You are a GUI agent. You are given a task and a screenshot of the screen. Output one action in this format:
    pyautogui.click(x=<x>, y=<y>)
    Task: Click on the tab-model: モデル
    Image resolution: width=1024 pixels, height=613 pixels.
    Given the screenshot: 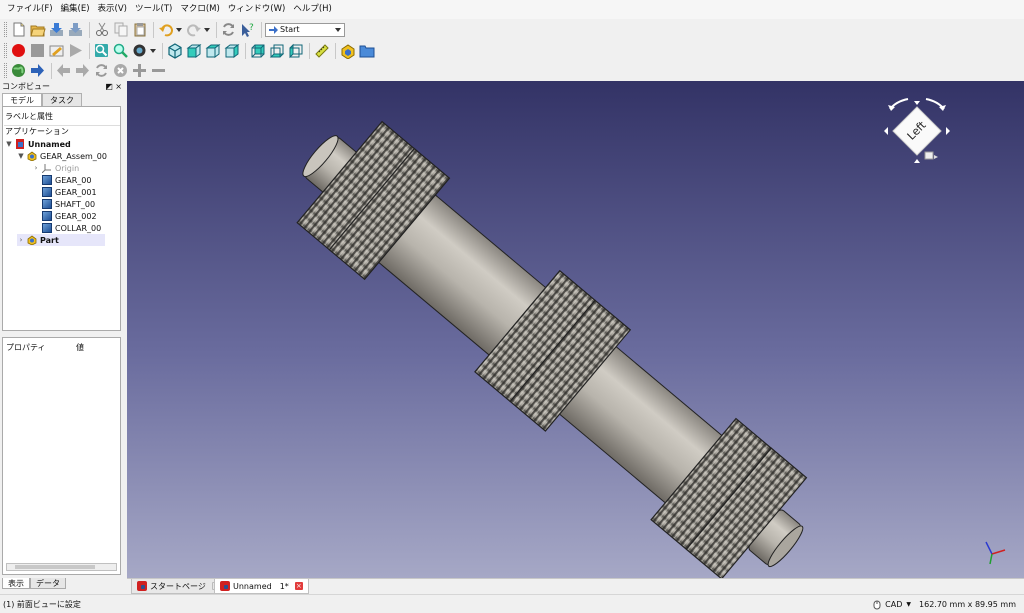 What is the action you would take?
    pyautogui.click(x=22, y=99)
    